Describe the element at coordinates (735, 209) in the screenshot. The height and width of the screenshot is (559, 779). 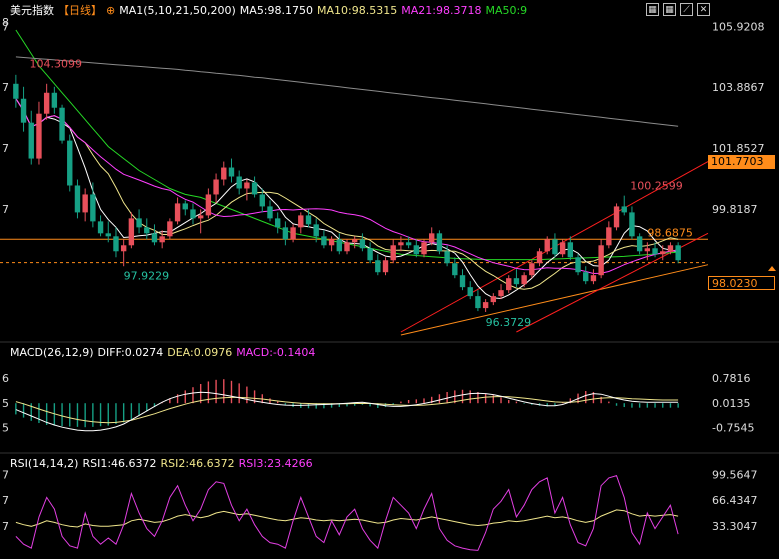
I see `price-axis-tick: 99.8187` at that location.